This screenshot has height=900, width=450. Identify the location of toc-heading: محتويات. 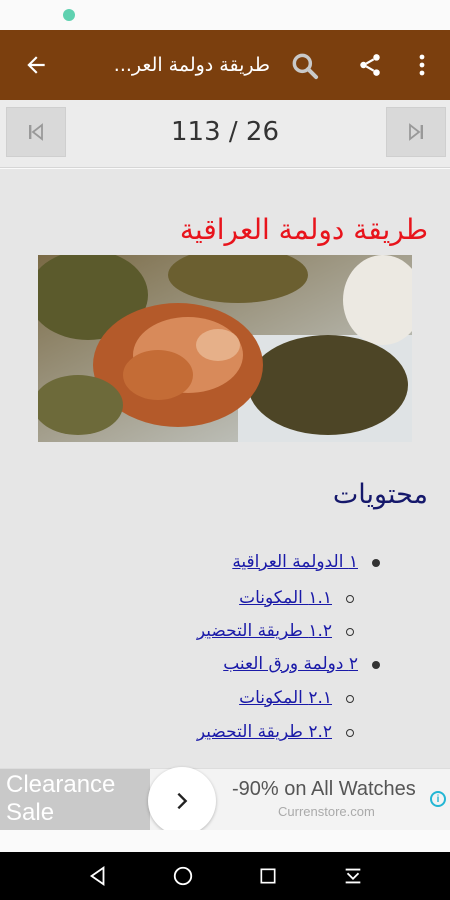
(380, 494).